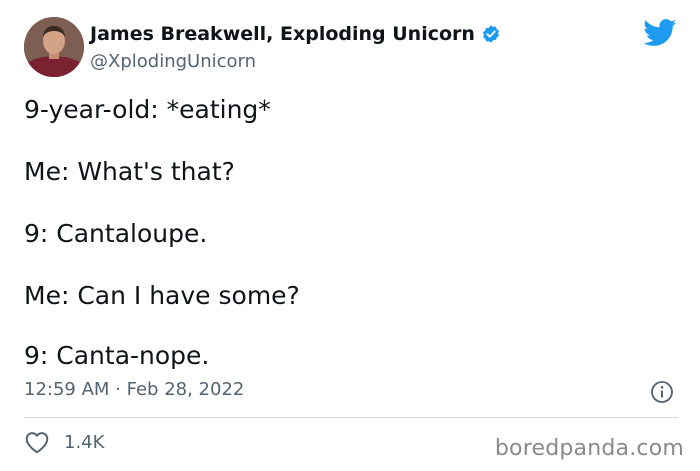 This screenshot has height=471, width=700. I want to click on tweet-timestamp: 12:59 AM · Feb 28, 2022, so click(134, 389).